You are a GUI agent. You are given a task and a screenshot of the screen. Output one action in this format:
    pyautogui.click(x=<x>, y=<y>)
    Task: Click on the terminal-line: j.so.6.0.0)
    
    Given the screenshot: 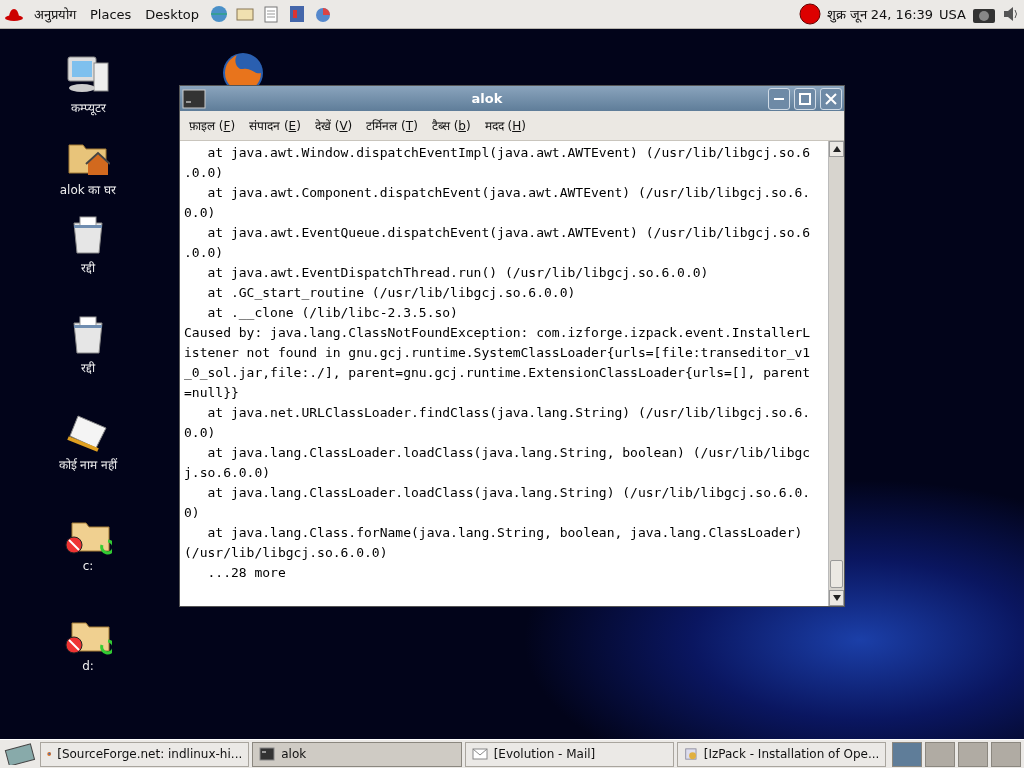 What is the action you would take?
    pyautogui.click(x=228, y=473)
    